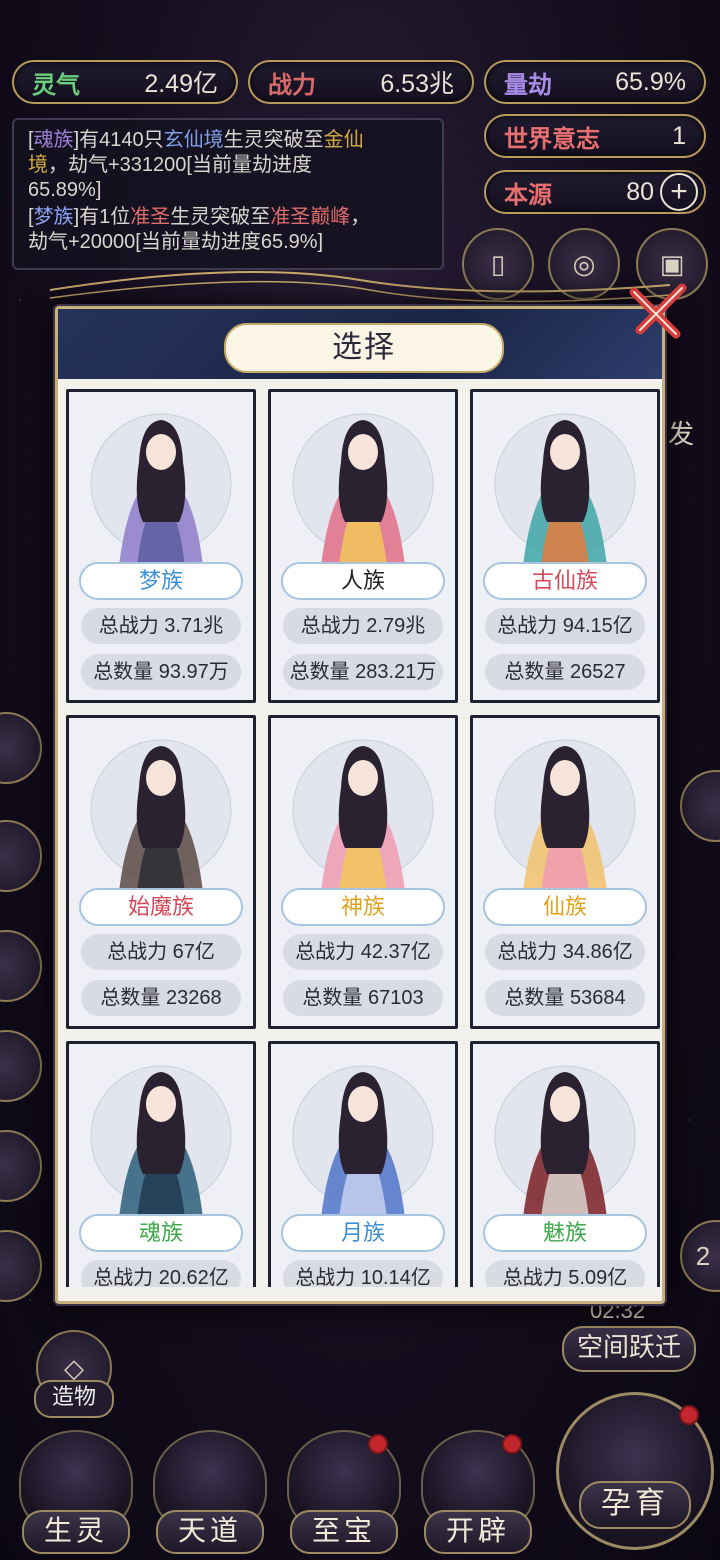 This screenshot has height=1560, width=720. What do you see at coordinates (364, 348) in the screenshot?
I see `modal-title: 选择` at bounding box center [364, 348].